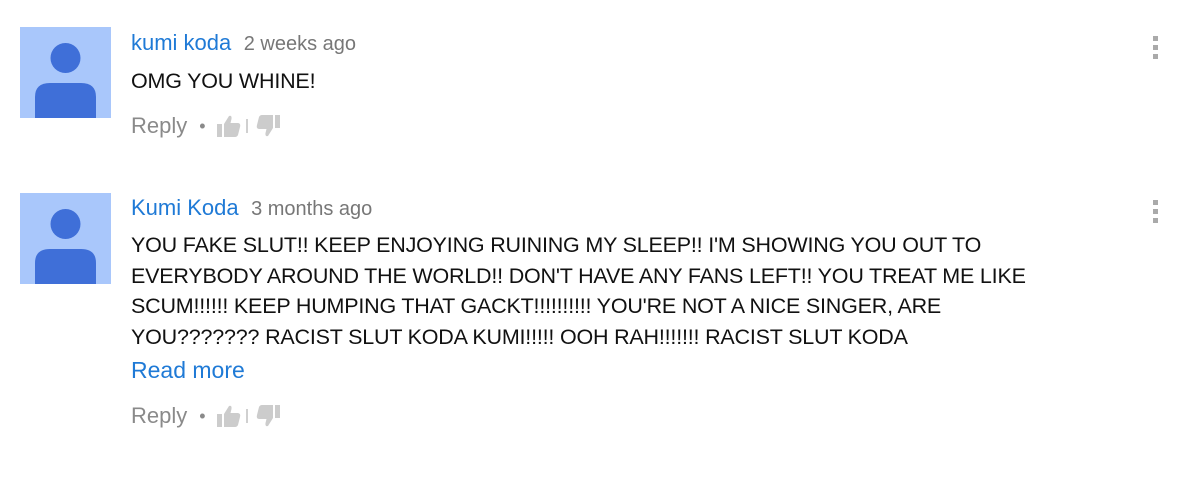 Image resolution: width=1200 pixels, height=479 pixels. What do you see at coordinates (300, 44) in the screenshot?
I see `timestamp: 2 weeks ago` at bounding box center [300, 44].